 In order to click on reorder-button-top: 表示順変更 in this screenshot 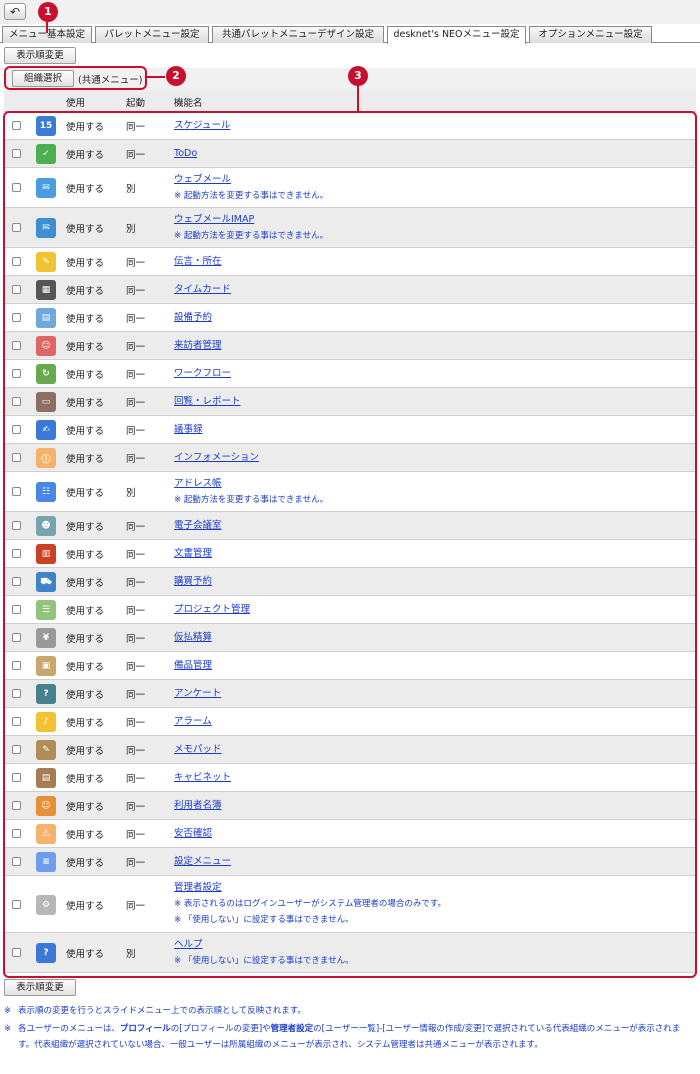, I will do `click(40, 55)`.